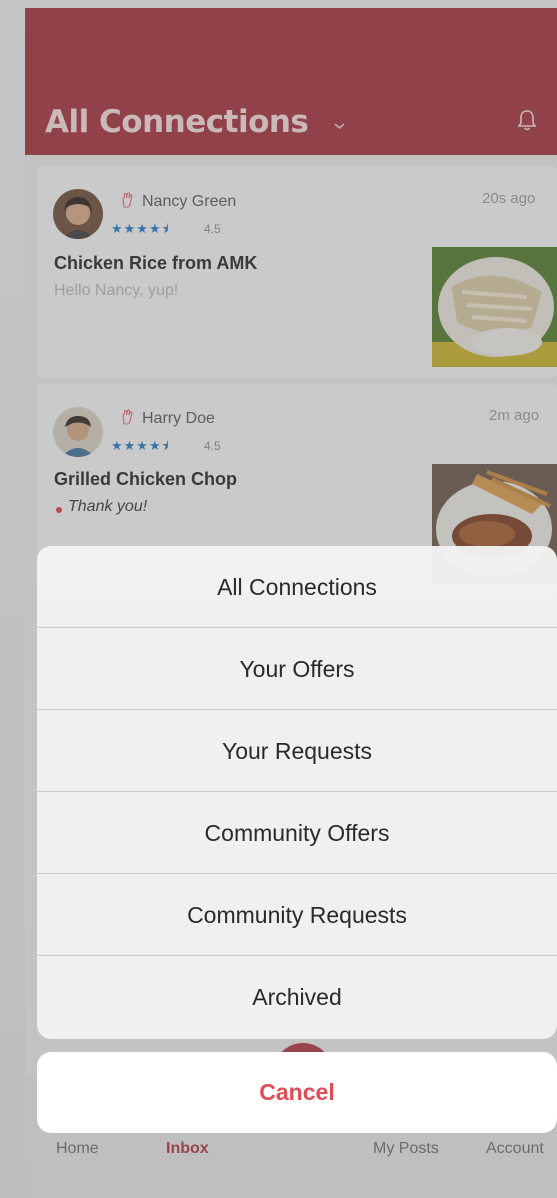 The image size is (557, 1198). I want to click on option-community-offers: Community Offers, so click(297, 833).